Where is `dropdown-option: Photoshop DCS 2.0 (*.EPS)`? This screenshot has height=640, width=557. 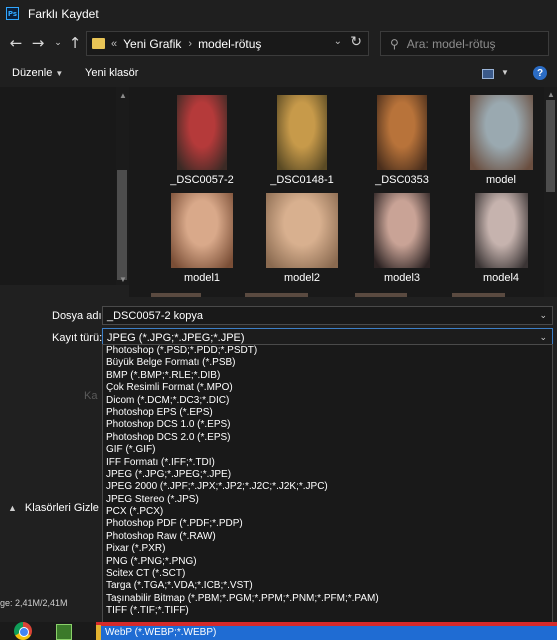 dropdown-option: Photoshop DCS 2.0 (*.EPS) is located at coordinates (327, 438).